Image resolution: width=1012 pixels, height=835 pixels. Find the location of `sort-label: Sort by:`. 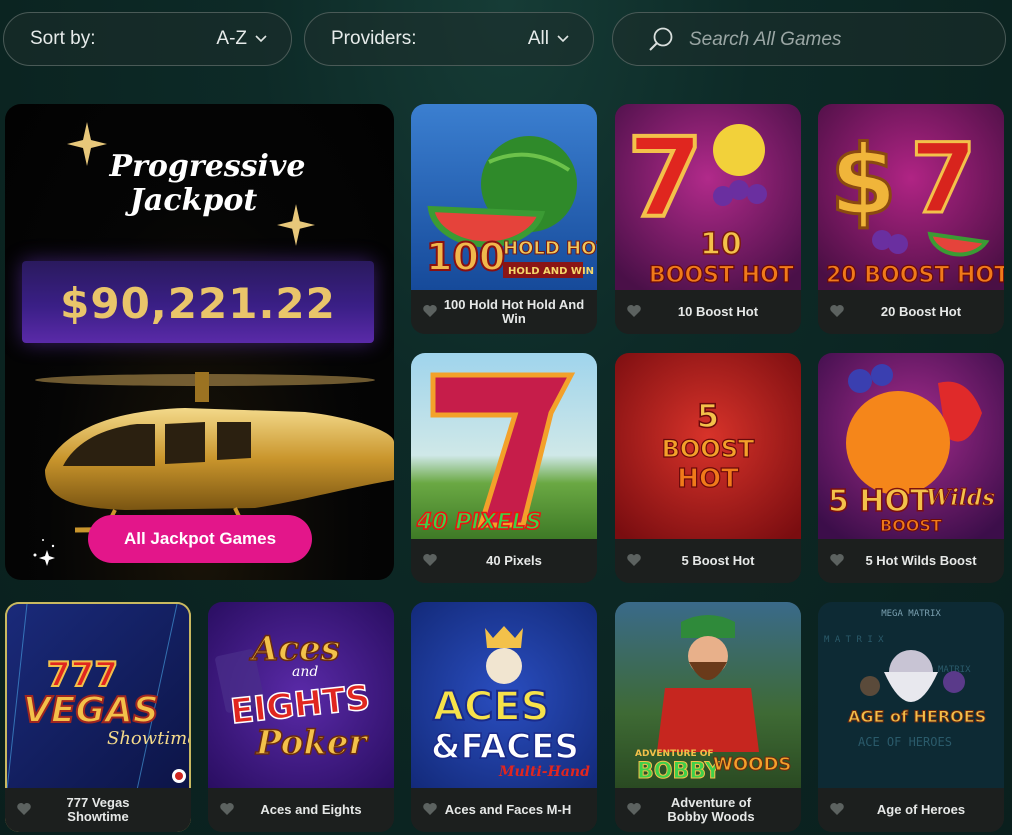

sort-label: Sort by: is located at coordinates (63, 38).